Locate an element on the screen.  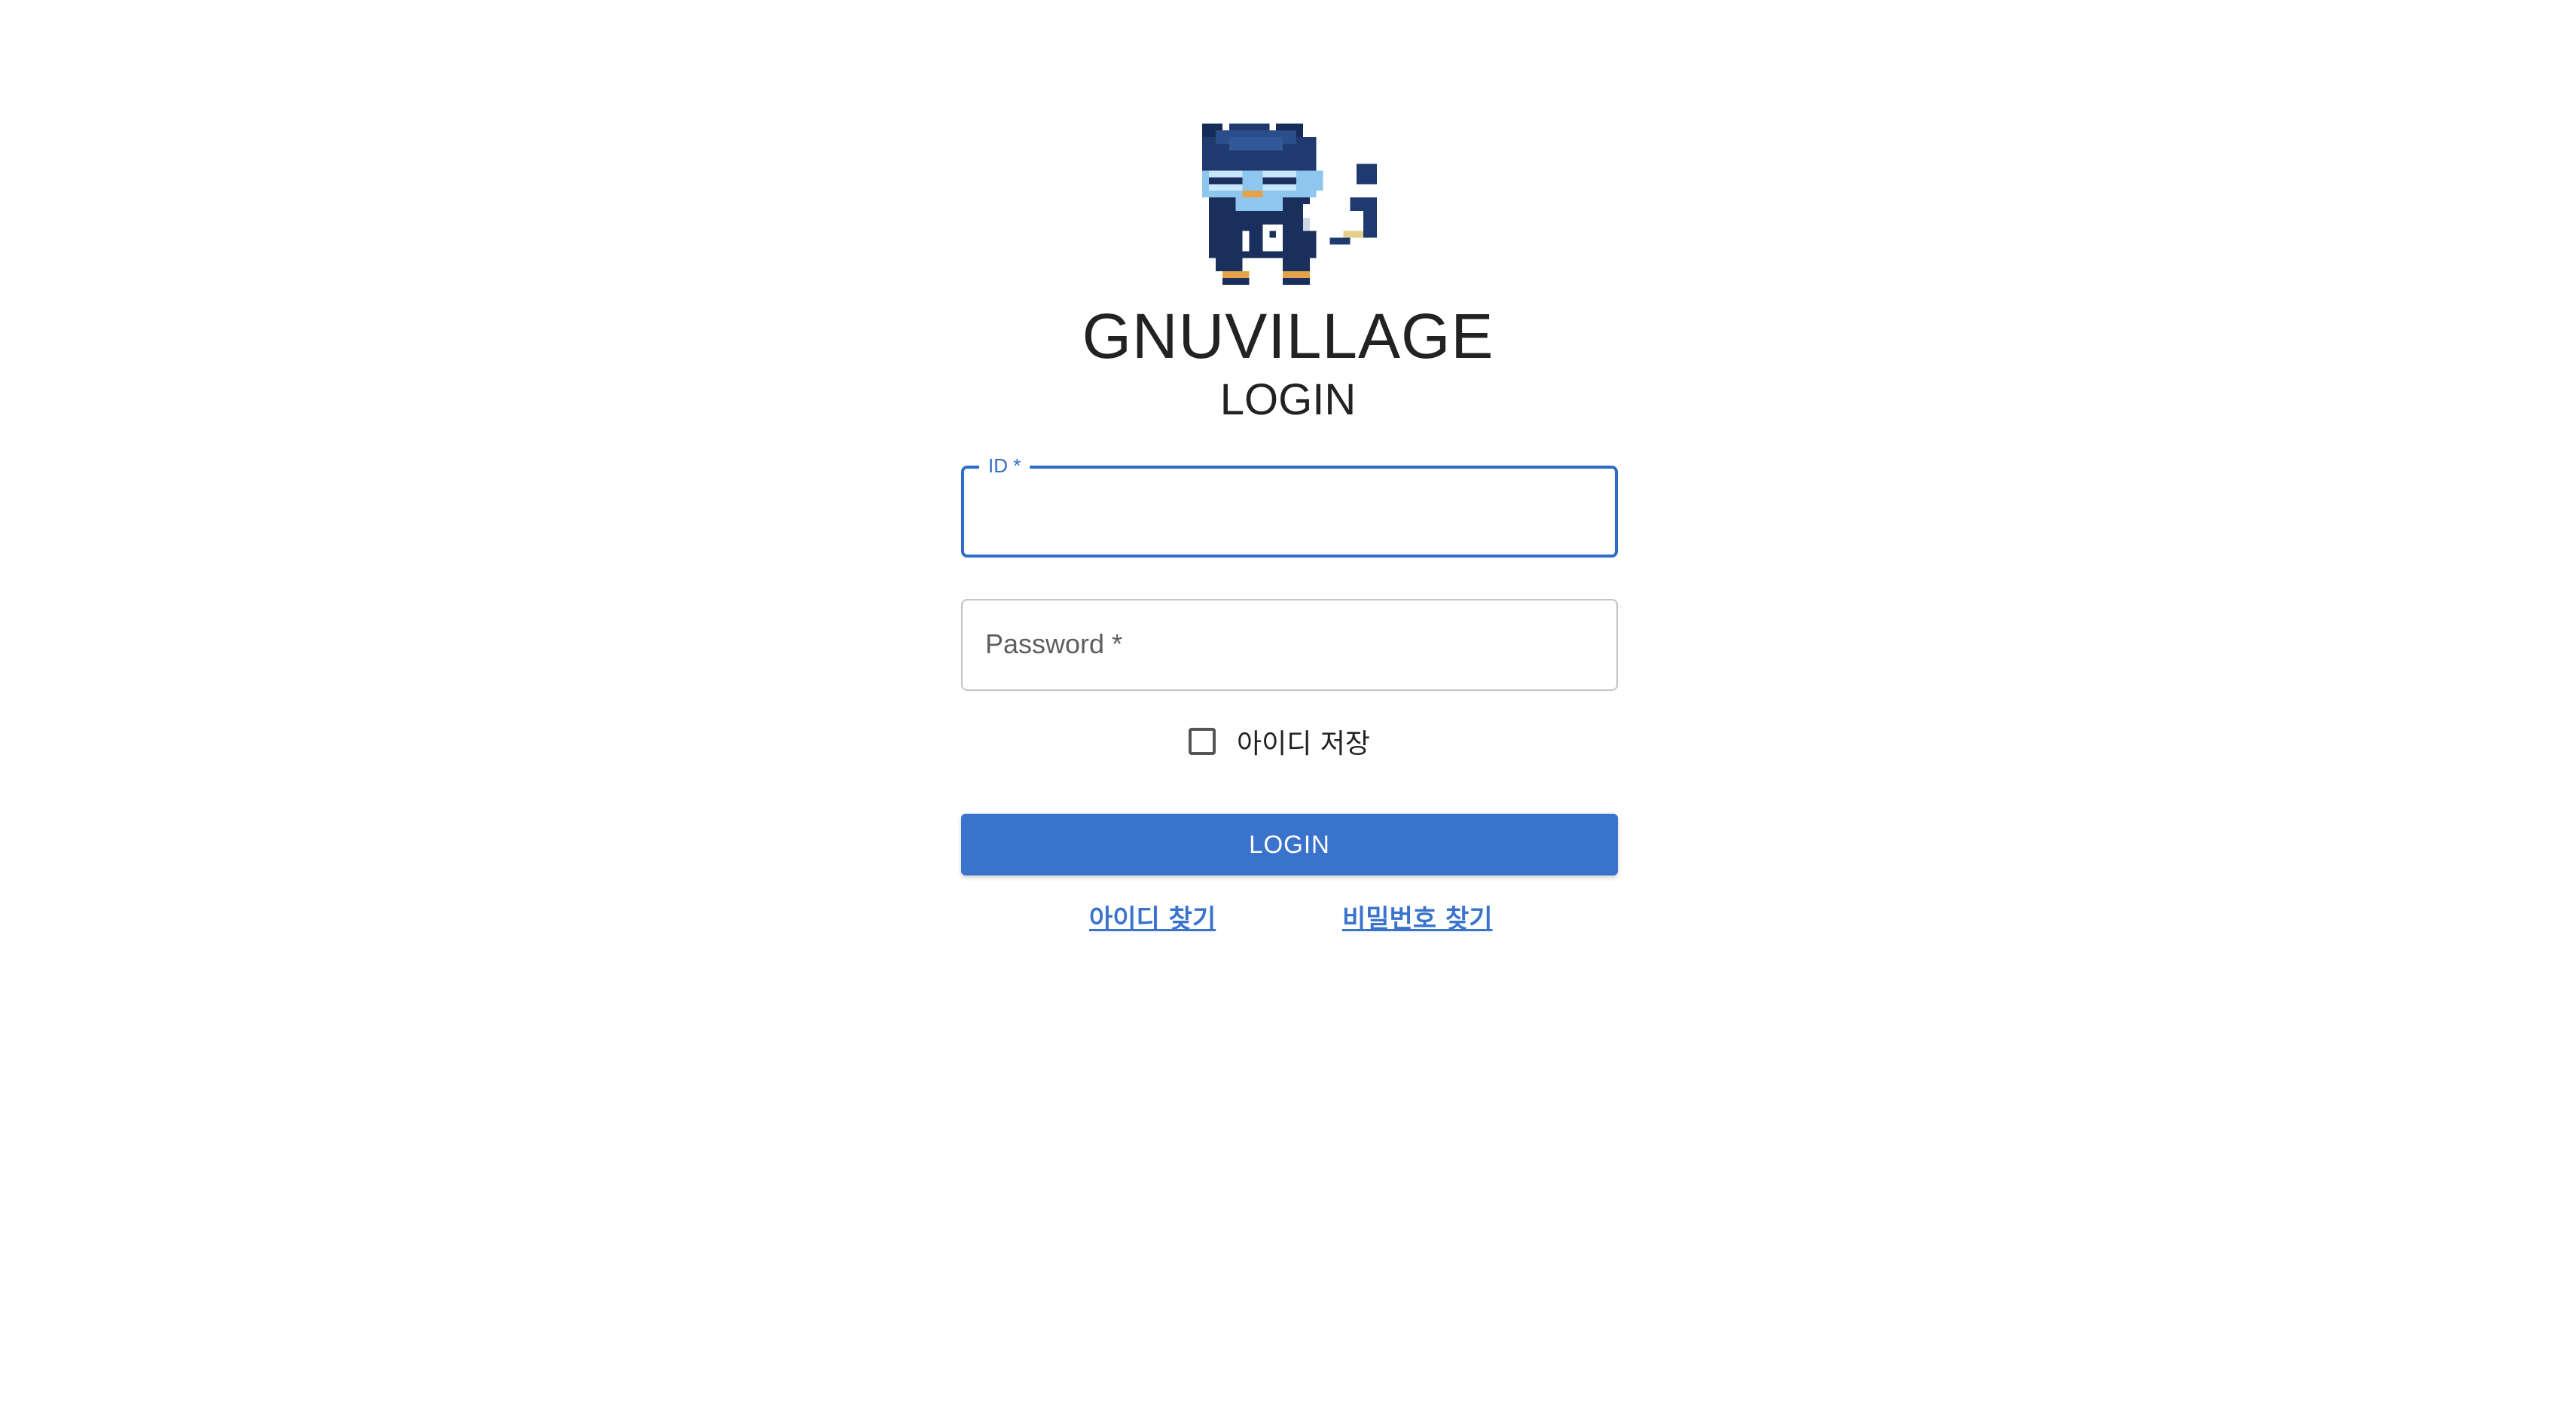
page-title: LOGIN is located at coordinates (1288, 399).